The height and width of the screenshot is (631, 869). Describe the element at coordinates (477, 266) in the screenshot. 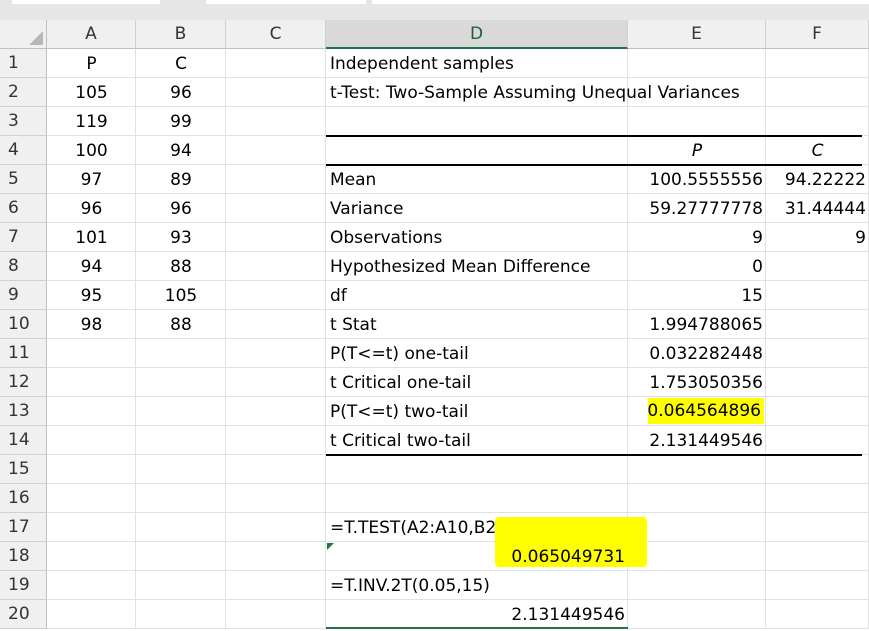

I see `cell-d8: Hypothesized Mean Difference` at that location.